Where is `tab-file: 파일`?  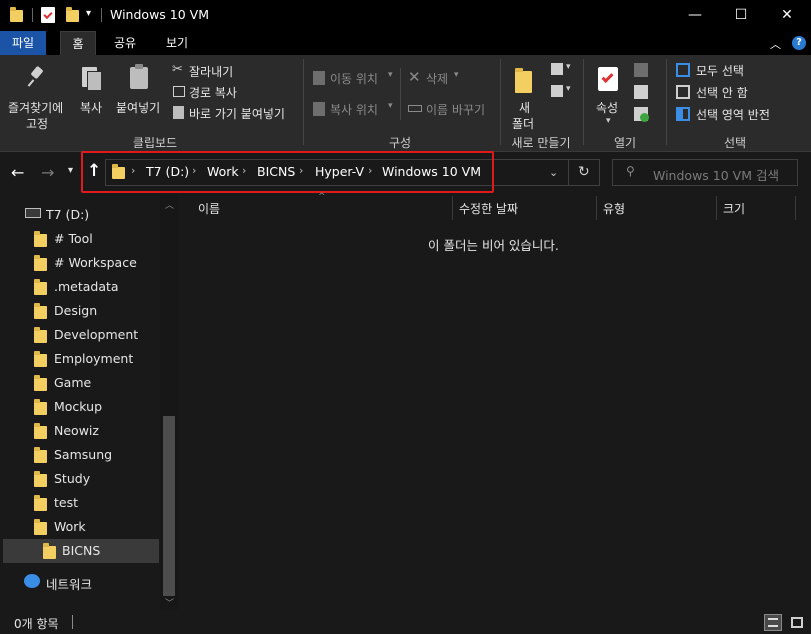 tab-file: 파일 is located at coordinates (23, 43).